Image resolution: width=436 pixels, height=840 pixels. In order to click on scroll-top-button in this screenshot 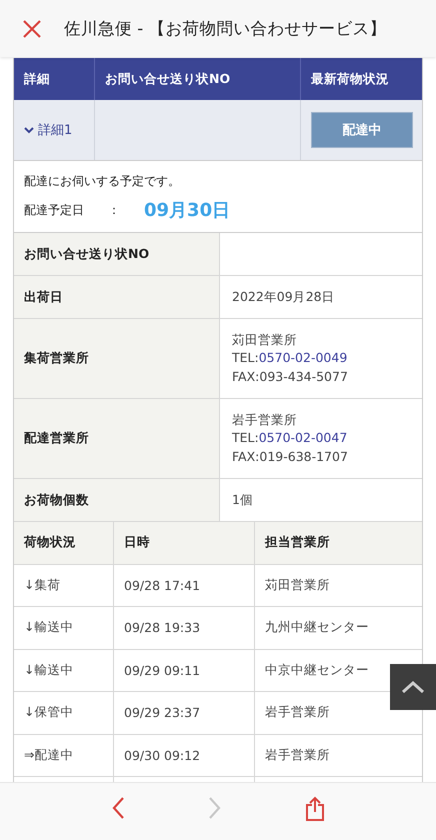, I will do `click(413, 687)`.